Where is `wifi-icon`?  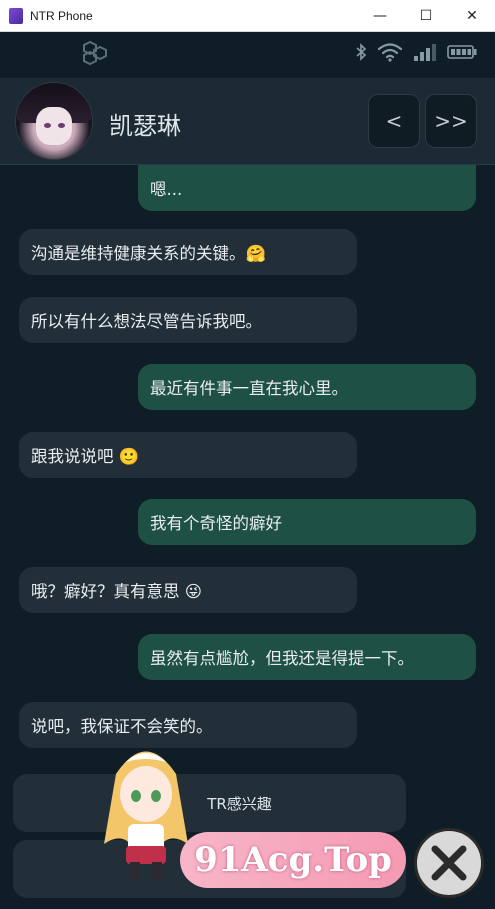 wifi-icon is located at coordinates (390, 52).